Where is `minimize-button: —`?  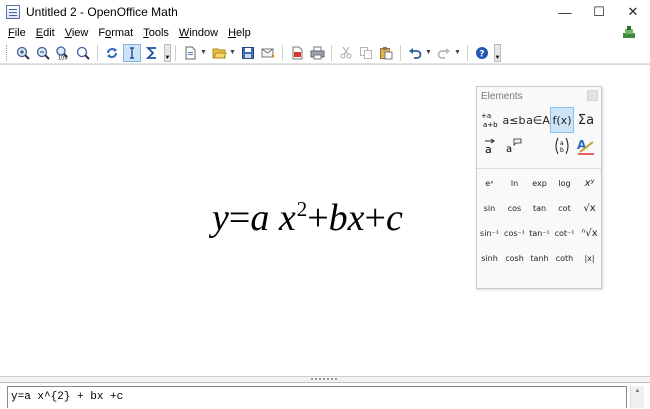 minimize-button: — is located at coordinates (565, 12).